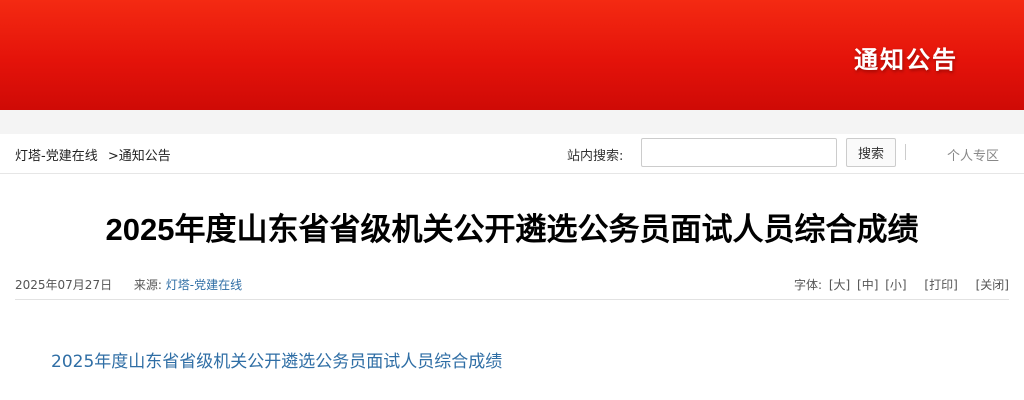 This screenshot has height=400, width=1024. I want to click on font-size-label: 字体:, so click(807, 285).